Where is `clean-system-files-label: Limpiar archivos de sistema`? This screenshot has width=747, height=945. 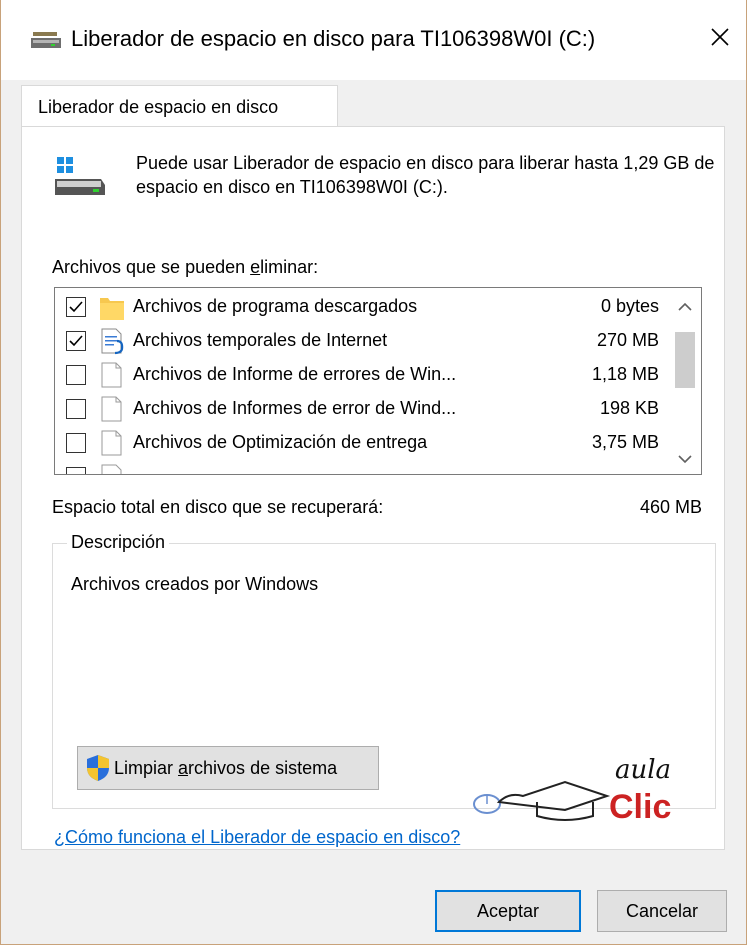
clean-system-files-label: Limpiar archivos de sistema is located at coordinates (226, 767).